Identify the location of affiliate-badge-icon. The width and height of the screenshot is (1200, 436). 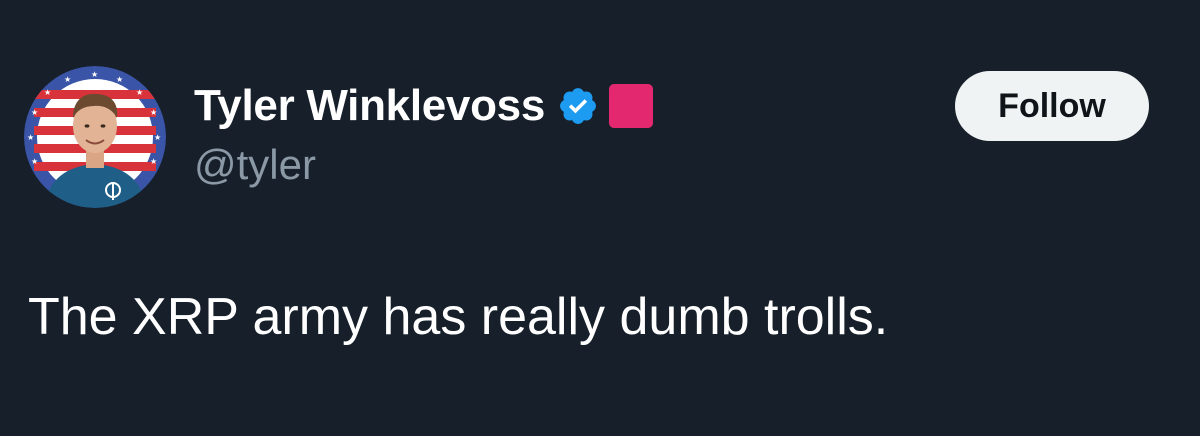
(631, 106).